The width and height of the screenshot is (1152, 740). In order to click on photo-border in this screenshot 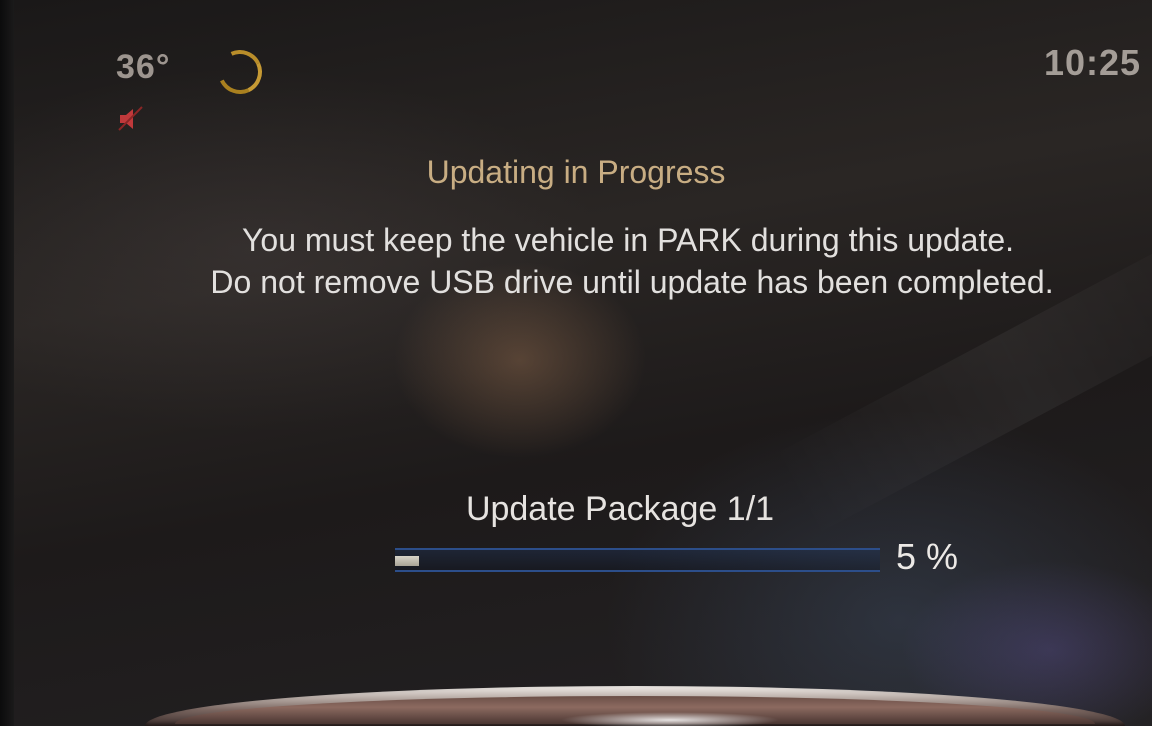, I will do `click(576, 733)`.